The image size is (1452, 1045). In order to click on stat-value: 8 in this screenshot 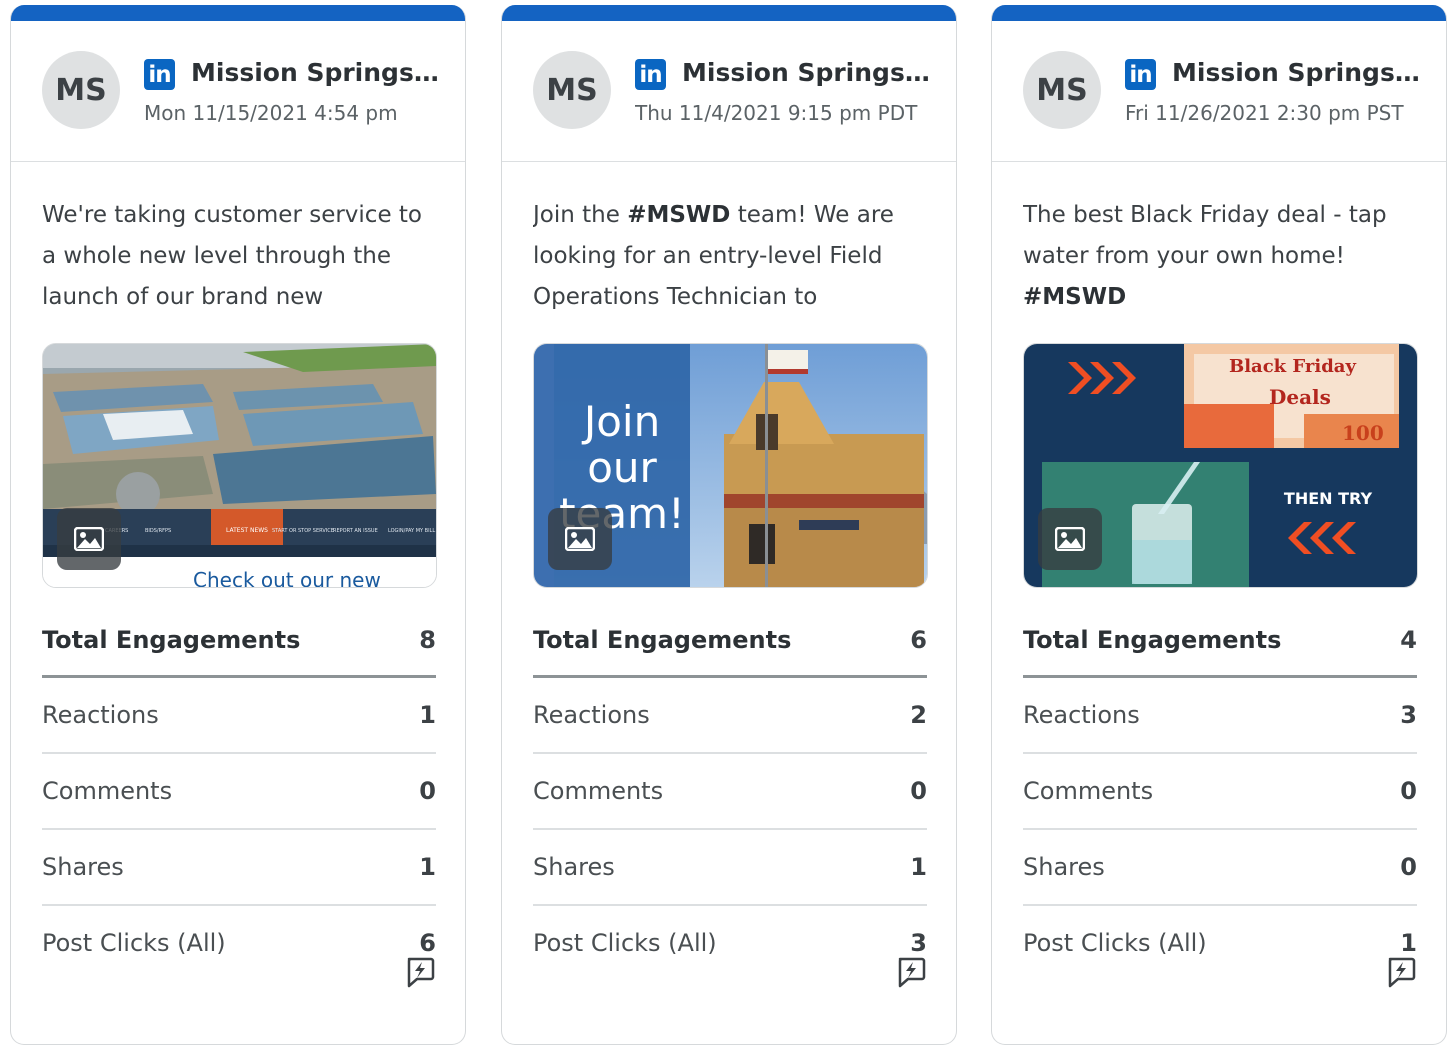, I will do `click(427, 640)`.